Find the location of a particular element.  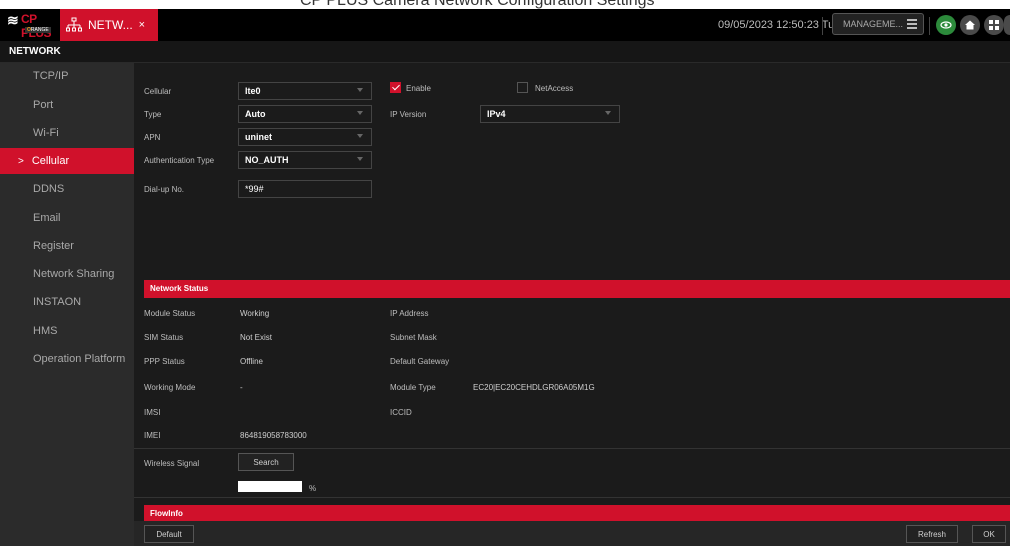

chevron-right-icon: > is located at coordinates (21, 161).